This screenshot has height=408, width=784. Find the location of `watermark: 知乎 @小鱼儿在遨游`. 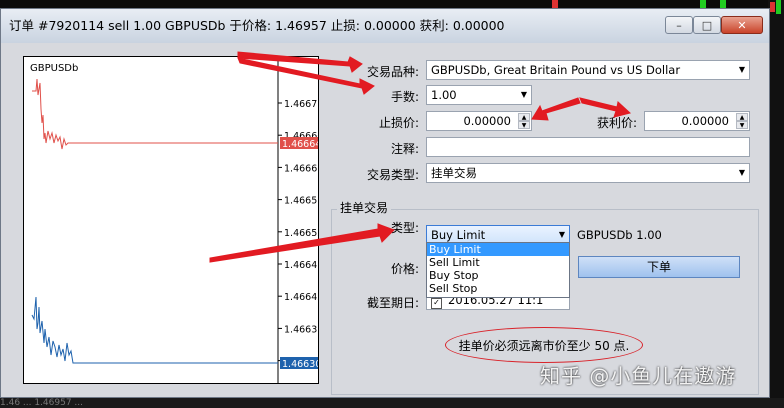

watermark: 知乎 @小鱼儿在遨游 is located at coordinates (638, 376).